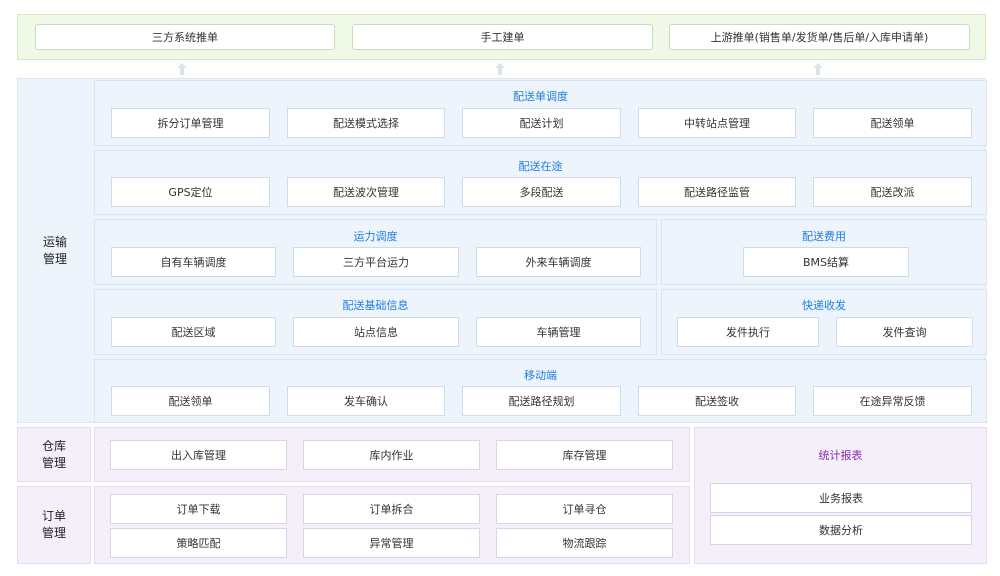 This screenshot has width=1000, height=576. Describe the element at coordinates (375, 305) in the screenshot. I see `basic-info-title: 配送基础信息` at that location.